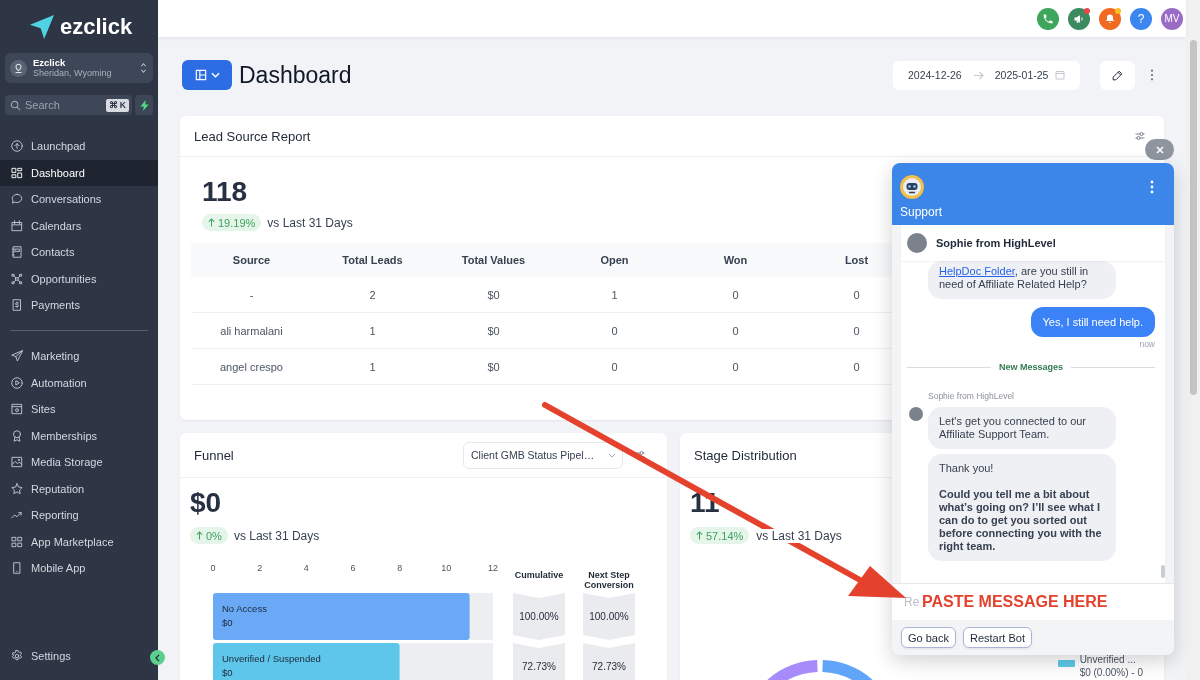  What do you see at coordinates (725, 535) in the screenshot?
I see `change-value: 57.14%` at bounding box center [725, 535].